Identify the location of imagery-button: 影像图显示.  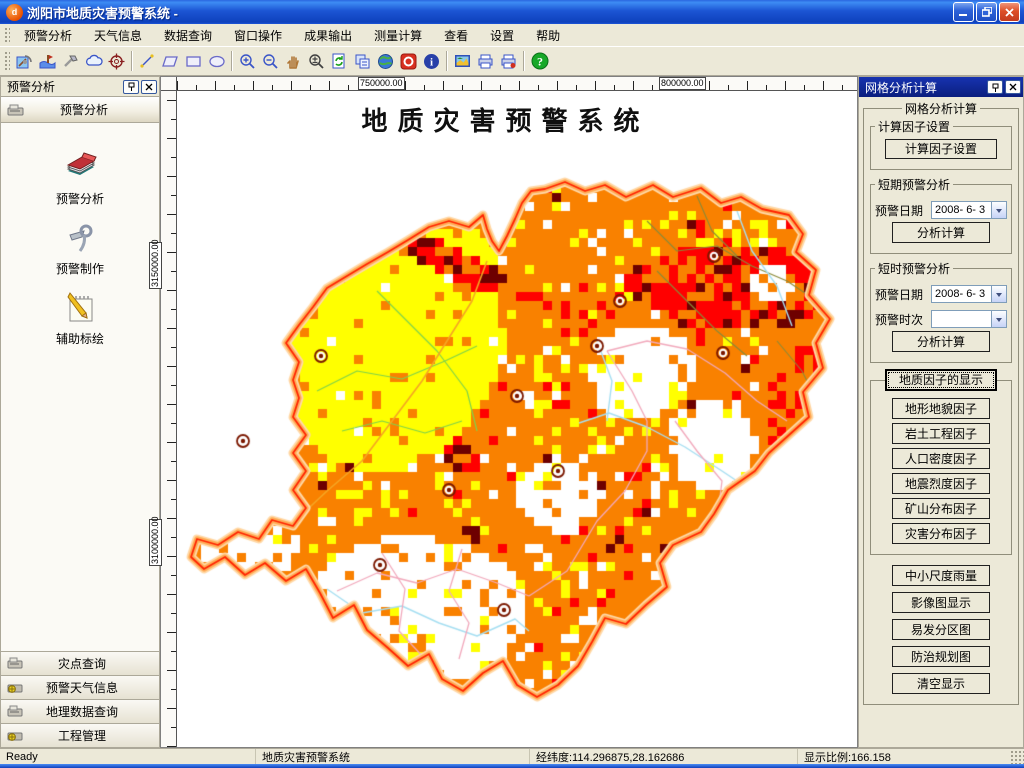
(941, 602).